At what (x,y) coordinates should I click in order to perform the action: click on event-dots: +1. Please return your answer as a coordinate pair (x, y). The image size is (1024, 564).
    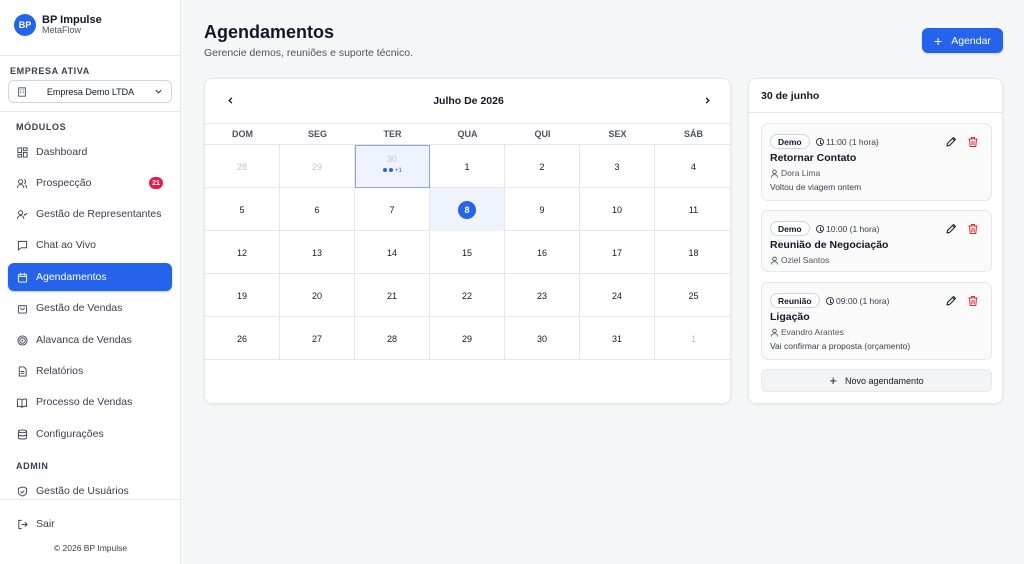
    Looking at the image, I should click on (392, 171).